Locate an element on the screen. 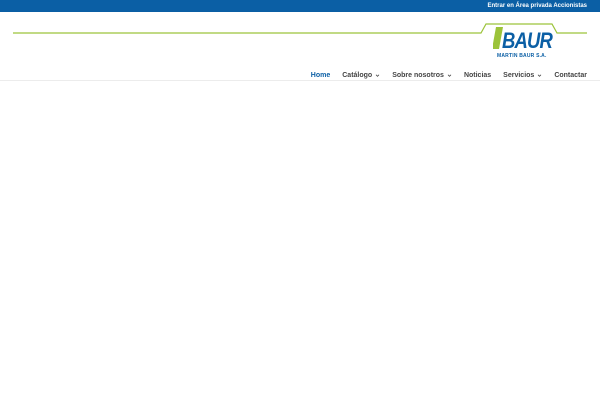 This screenshot has height=400, width=600. top-bar: Entrar en Área privada Accionistas is located at coordinates (300, 6).